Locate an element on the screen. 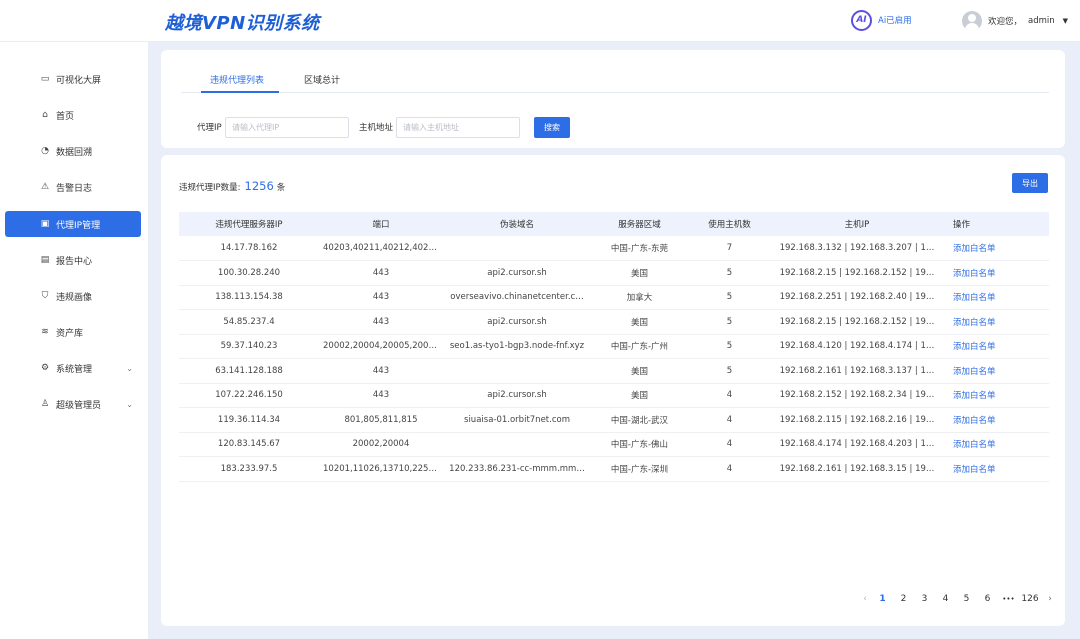 The image size is (1080, 639). bell-icon: ⚠ is located at coordinates (45, 187).